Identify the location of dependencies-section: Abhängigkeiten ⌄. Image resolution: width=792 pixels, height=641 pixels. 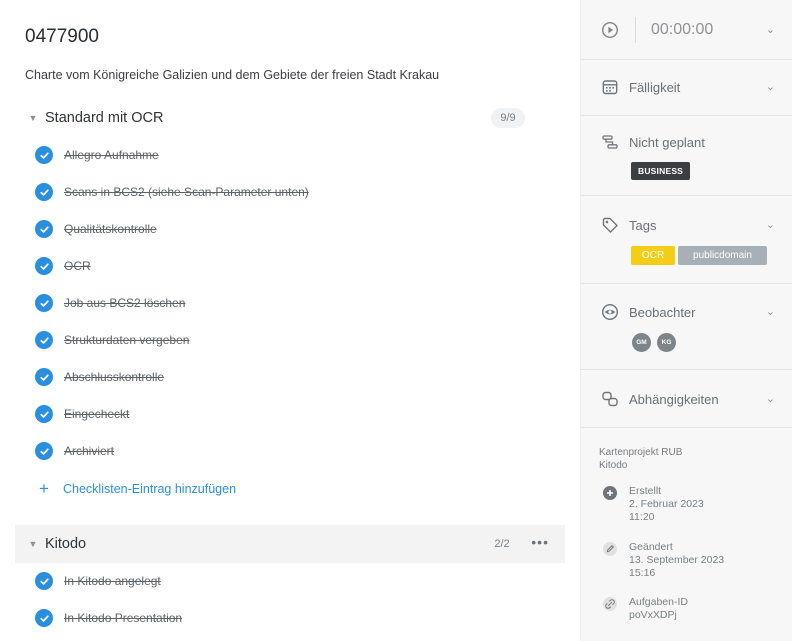
(686, 399).